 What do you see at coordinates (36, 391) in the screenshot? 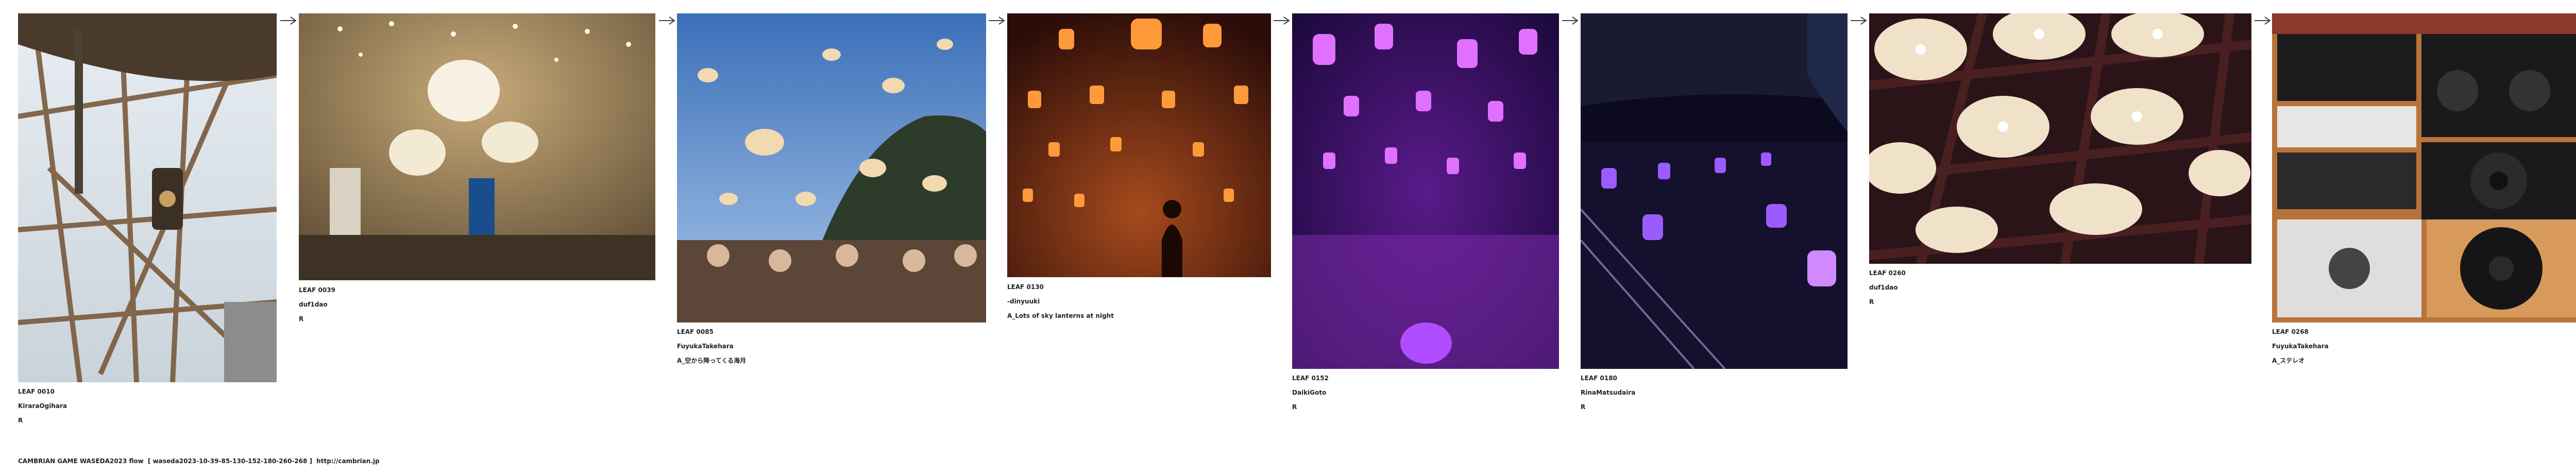
I see `leaf-id: LEAF 0010` at bounding box center [36, 391].